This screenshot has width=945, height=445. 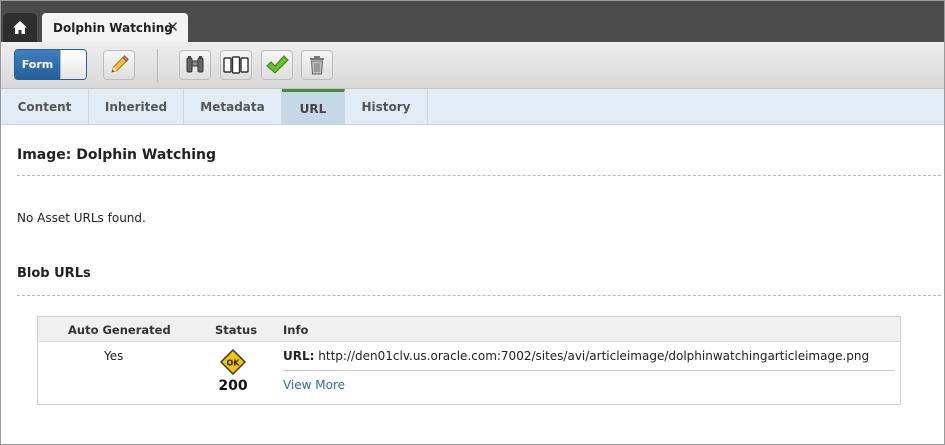 I want to click on home-icon, so click(x=20, y=27).